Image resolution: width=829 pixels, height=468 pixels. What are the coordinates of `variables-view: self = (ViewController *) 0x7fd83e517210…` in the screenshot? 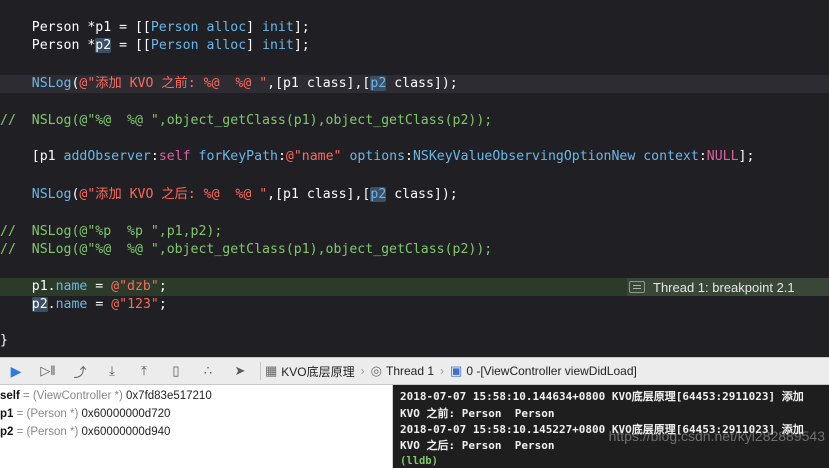 It's located at (196, 426).